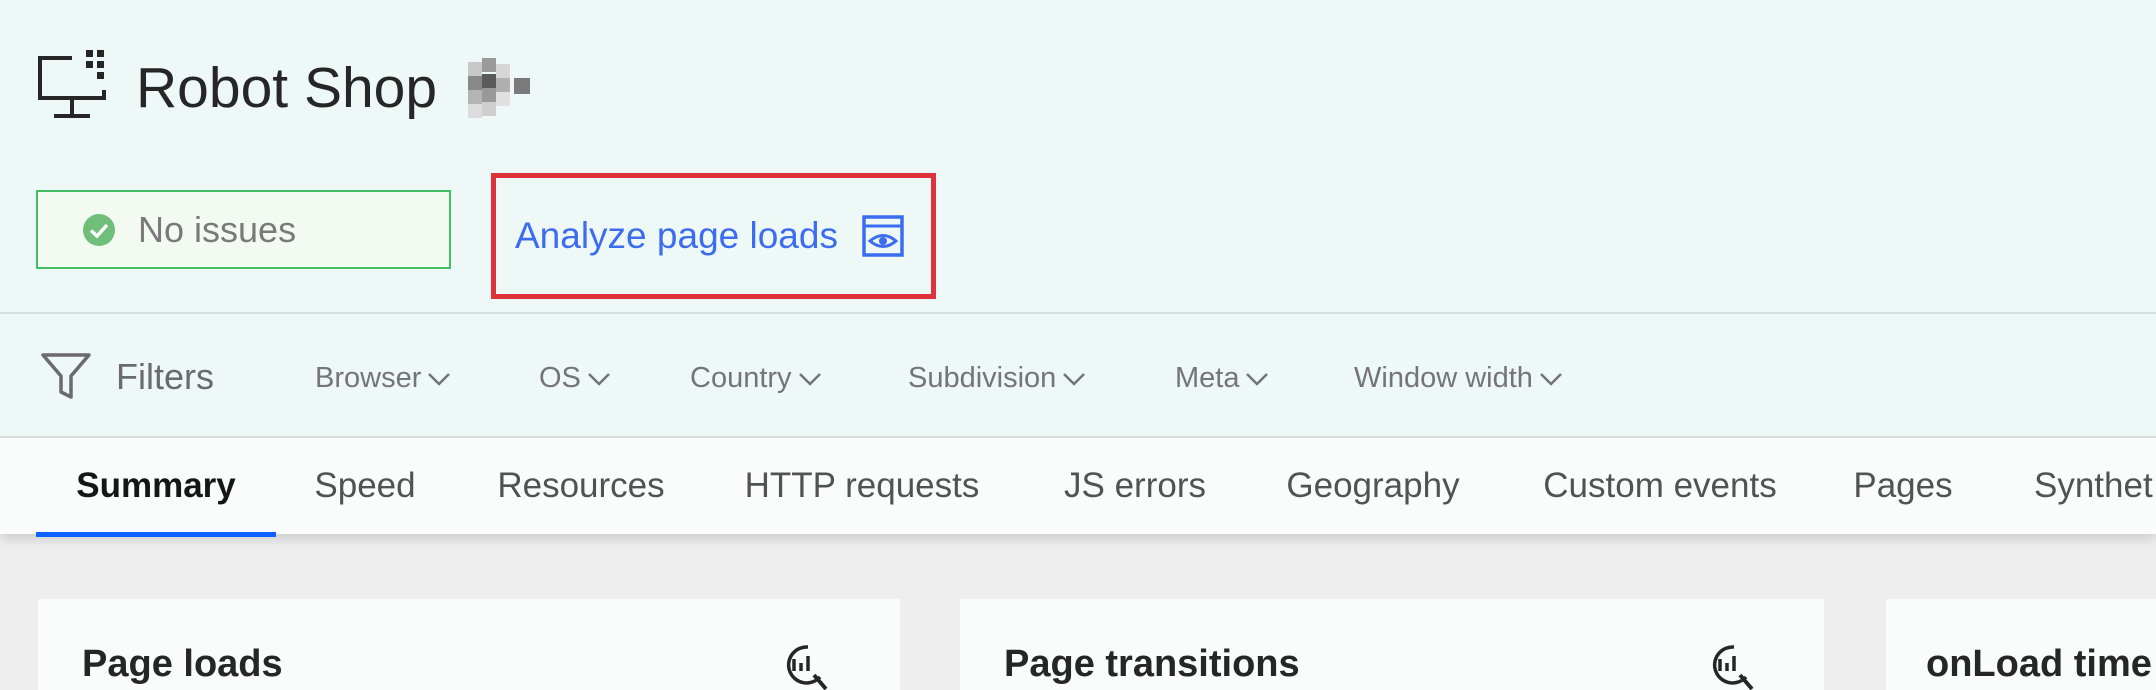 Image resolution: width=2156 pixels, height=690 pixels. What do you see at coordinates (368, 378) in the screenshot?
I see `filter-browser-label: Browser` at bounding box center [368, 378].